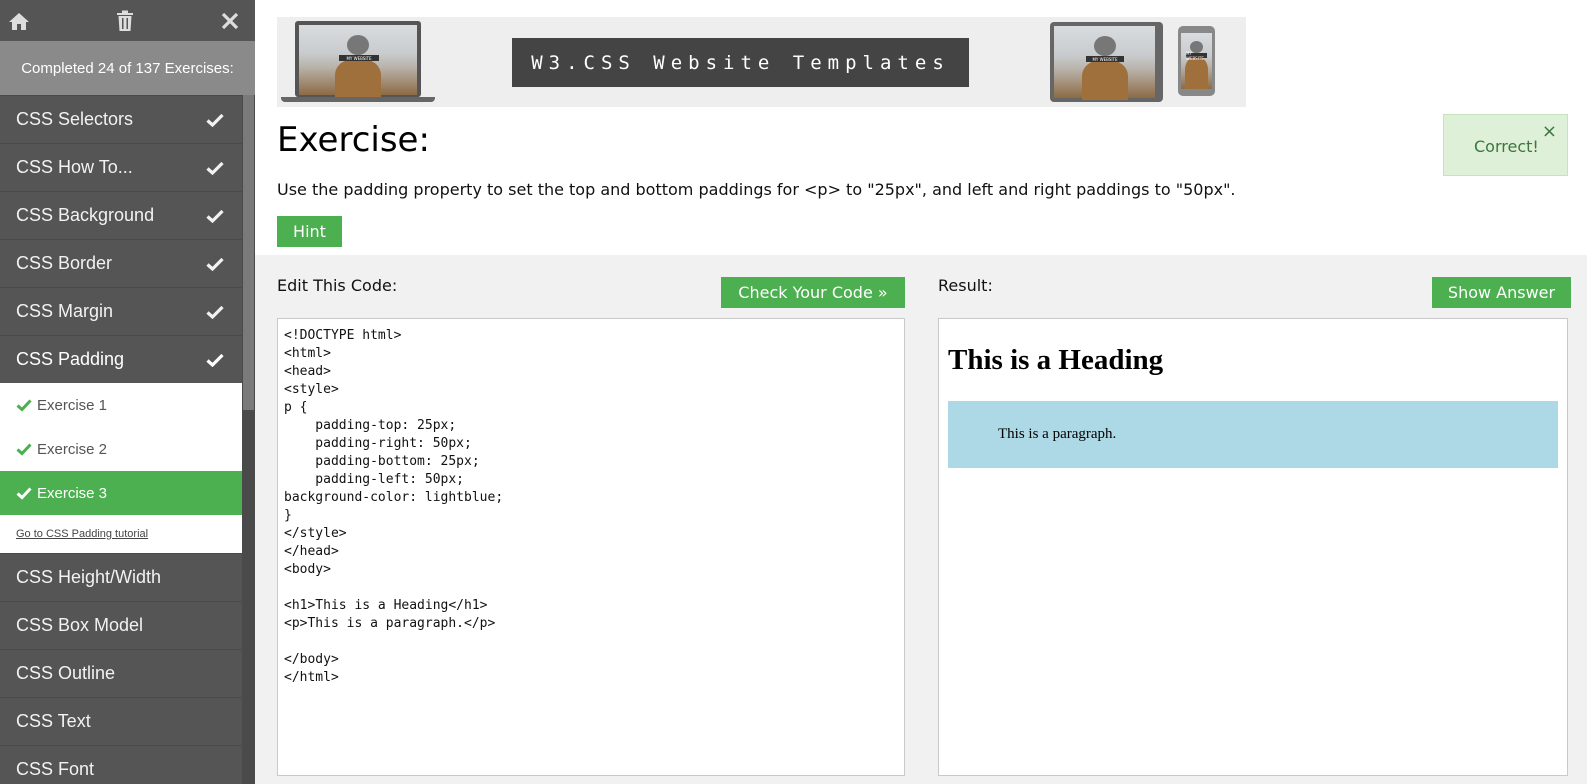  I want to click on sidebar-scrollbar-thumb, so click(248, 252).